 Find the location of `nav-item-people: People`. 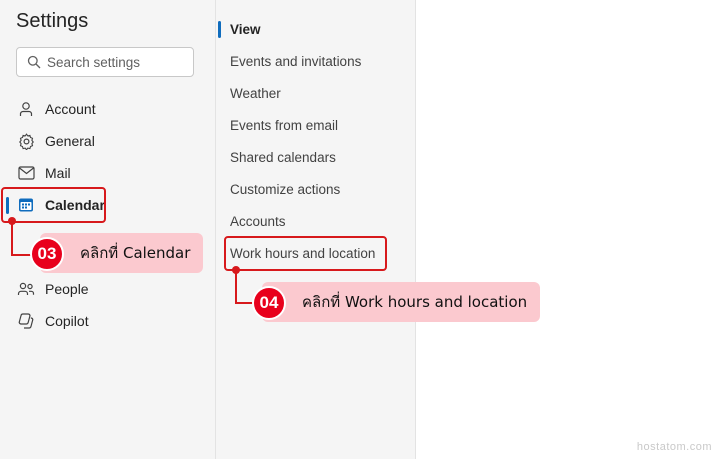

nav-item-people: People is located at coordinates (107, 289).